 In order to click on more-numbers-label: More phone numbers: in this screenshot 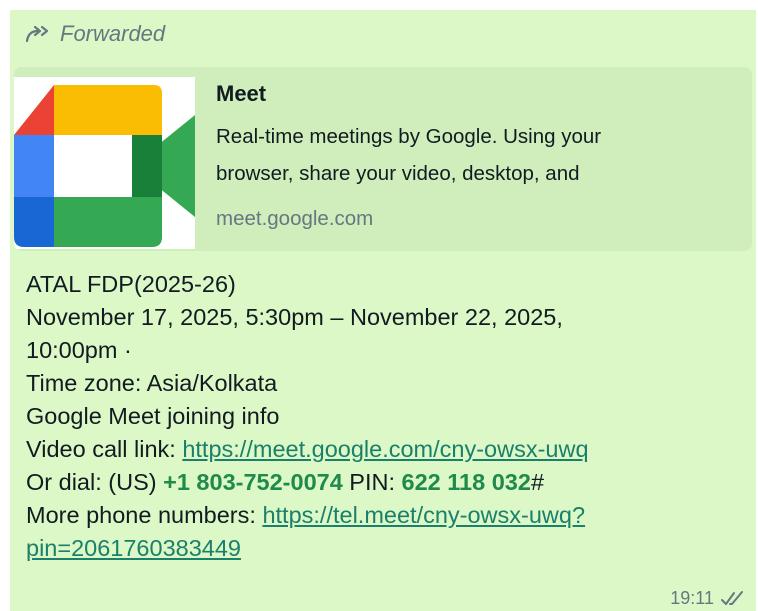, I will do `click(144, 515)`.